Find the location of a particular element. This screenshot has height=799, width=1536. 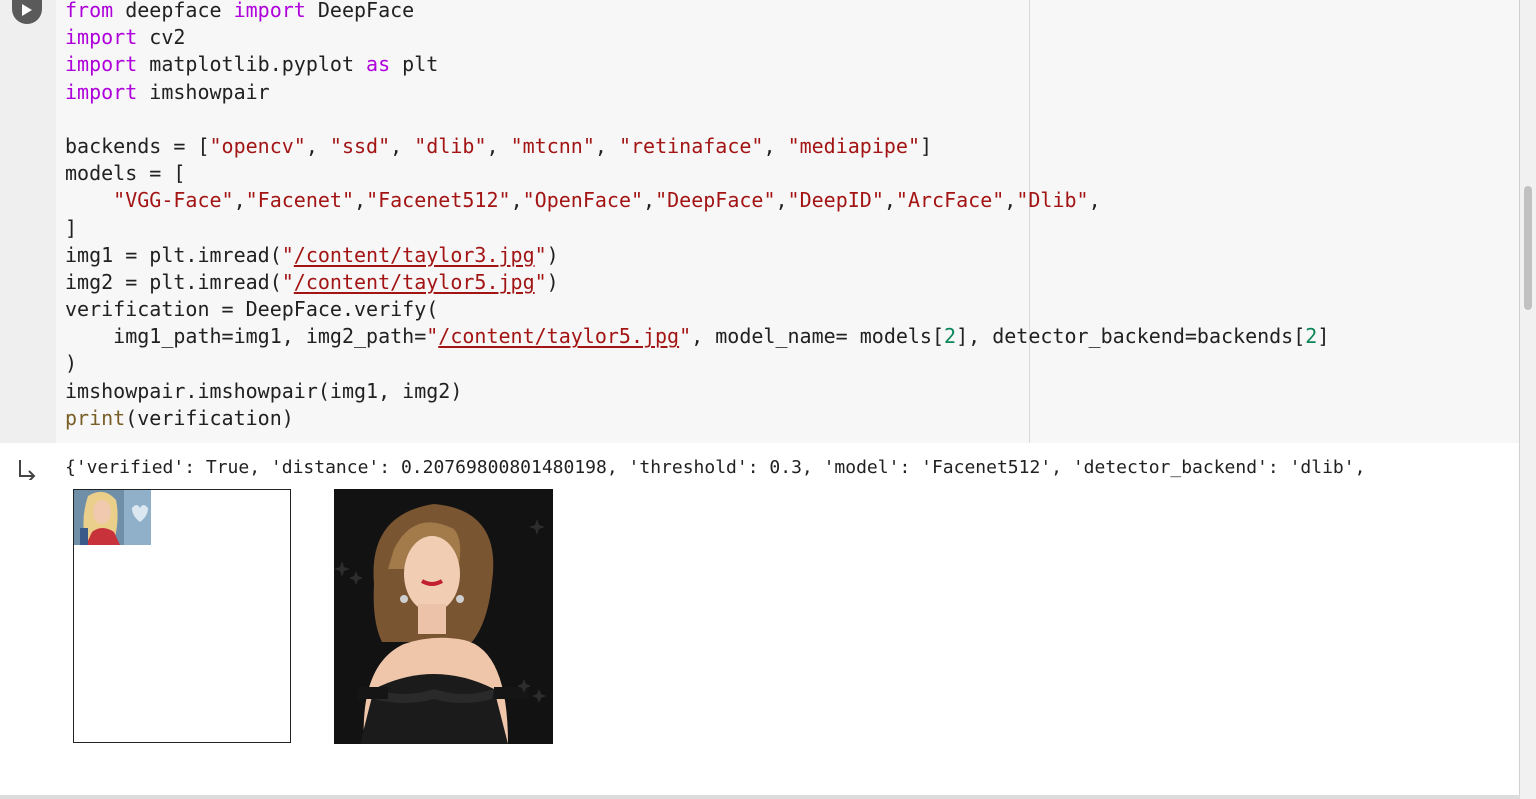

img1-thumbnail is located at coordinates (112, 517).